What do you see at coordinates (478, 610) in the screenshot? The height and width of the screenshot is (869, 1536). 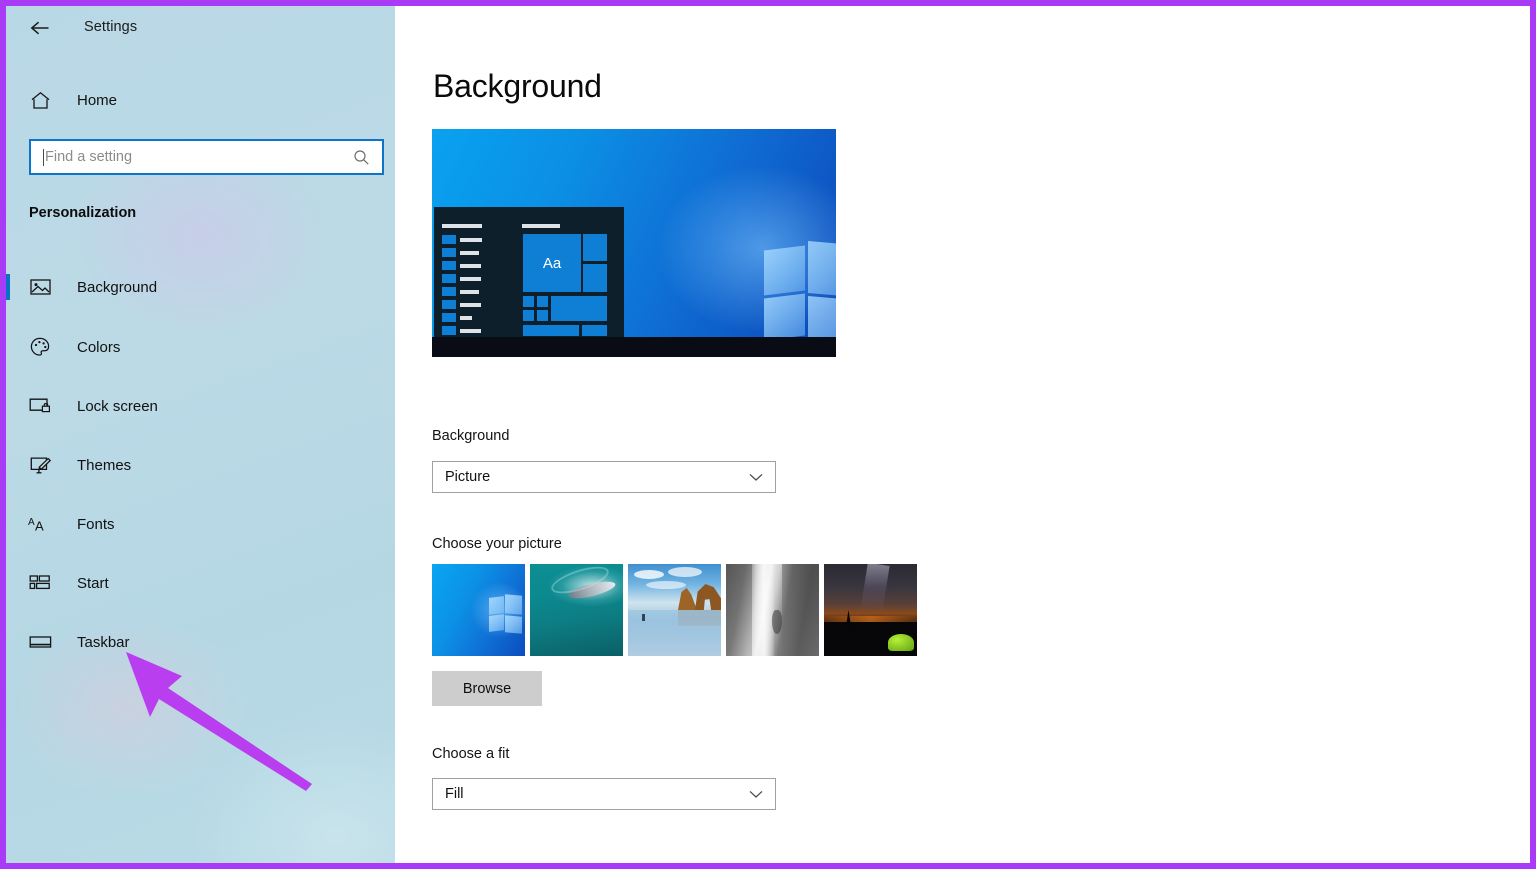 I see `wallpaper-thumbnail-windows-hero` at bounding box center [478, 610].